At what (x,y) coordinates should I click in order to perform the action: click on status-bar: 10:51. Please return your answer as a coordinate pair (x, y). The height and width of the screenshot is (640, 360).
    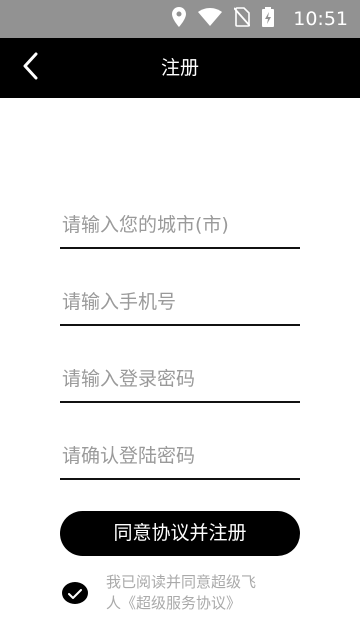
    Looking at the image, I should click on (180, 19).